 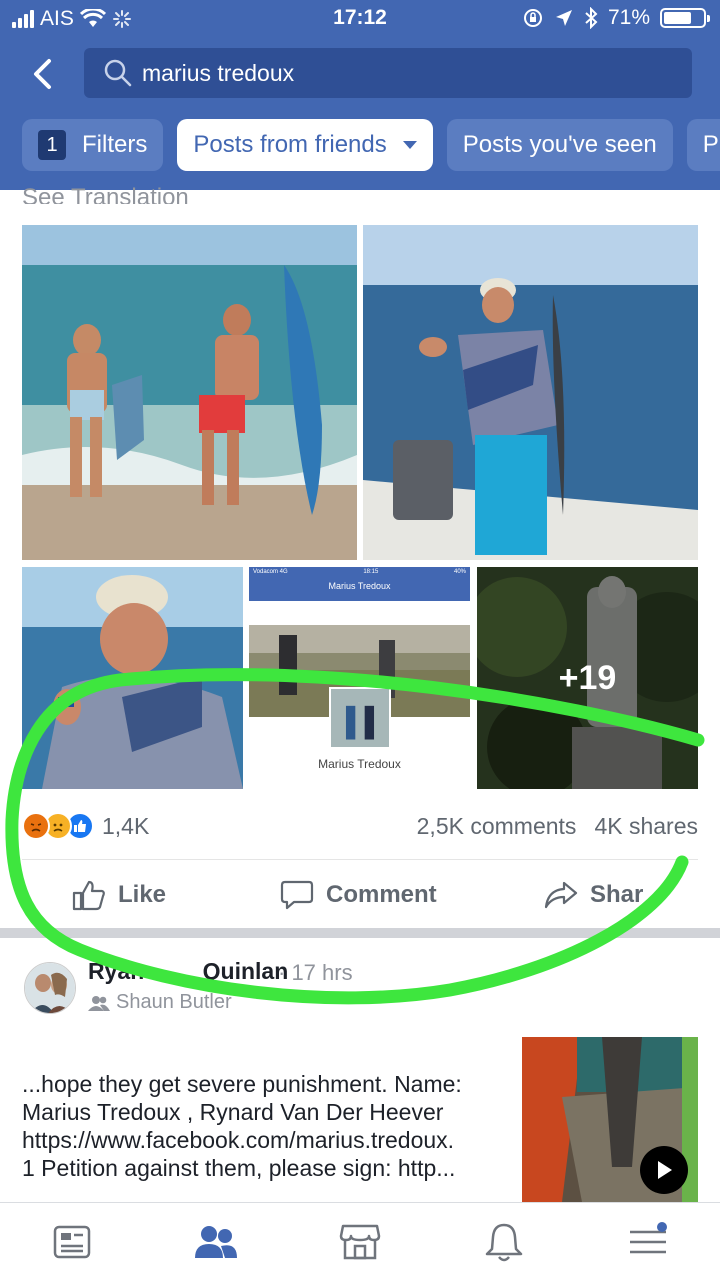 What do you see at coordinates (50, 988) in the screenshot?
I see `avatar` at bounding box center [50, 988].